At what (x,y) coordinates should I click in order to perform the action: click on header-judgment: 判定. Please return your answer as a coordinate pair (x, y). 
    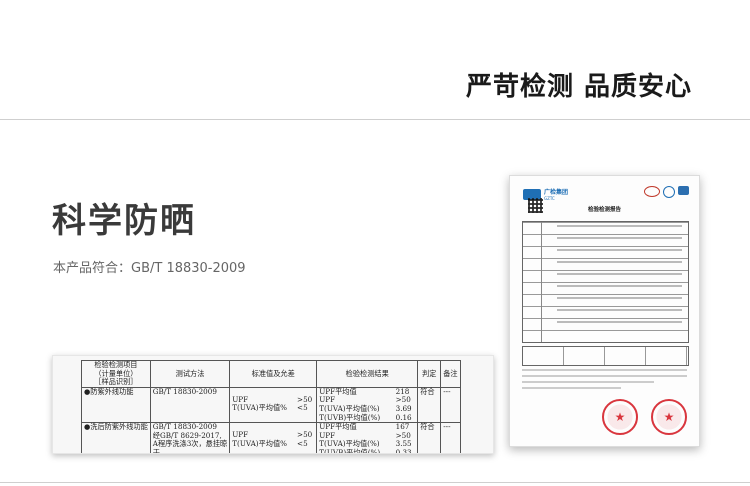
    Looking at the image, I should click on (429, 374).